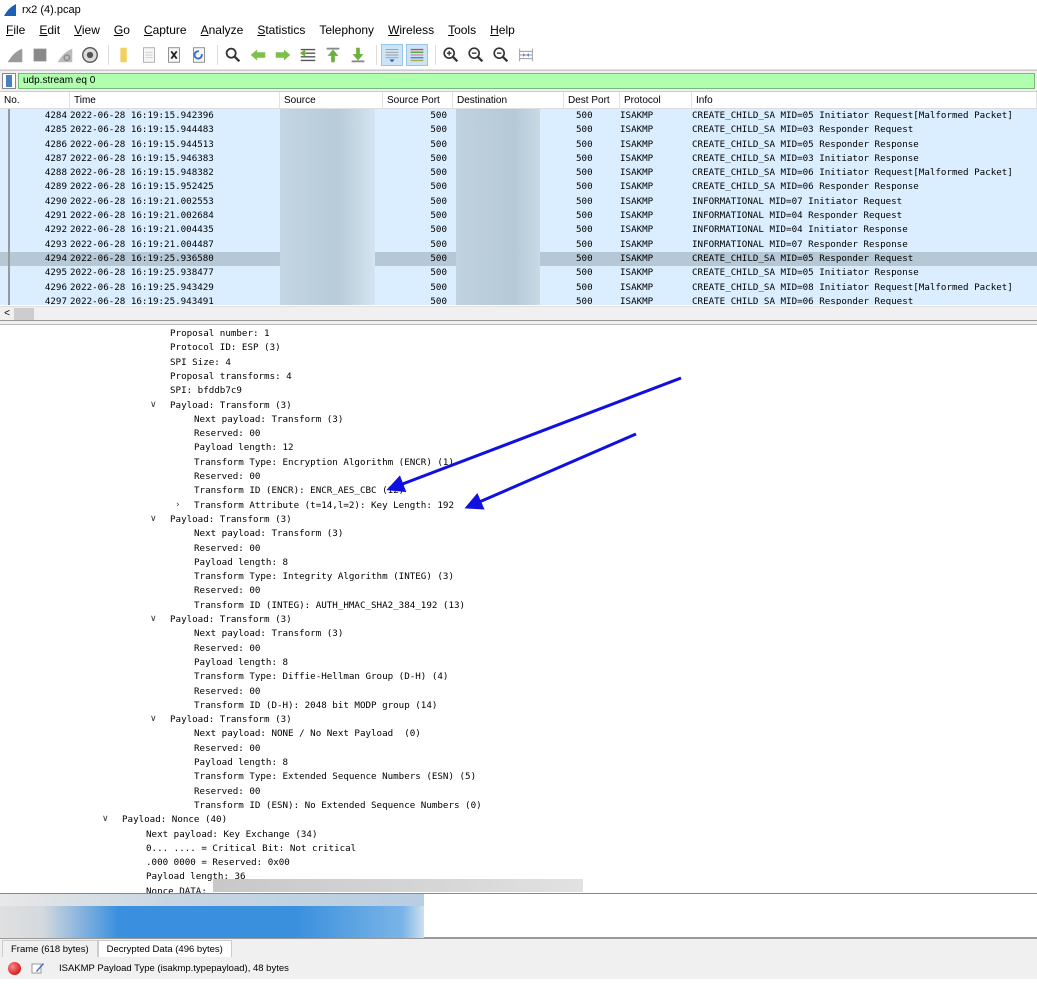 This screenshot has height=990, width=1037. What do you see at coordinates (149, 55) in the screenshot?
I see `save-file-button` at bounding box center [149, 55].